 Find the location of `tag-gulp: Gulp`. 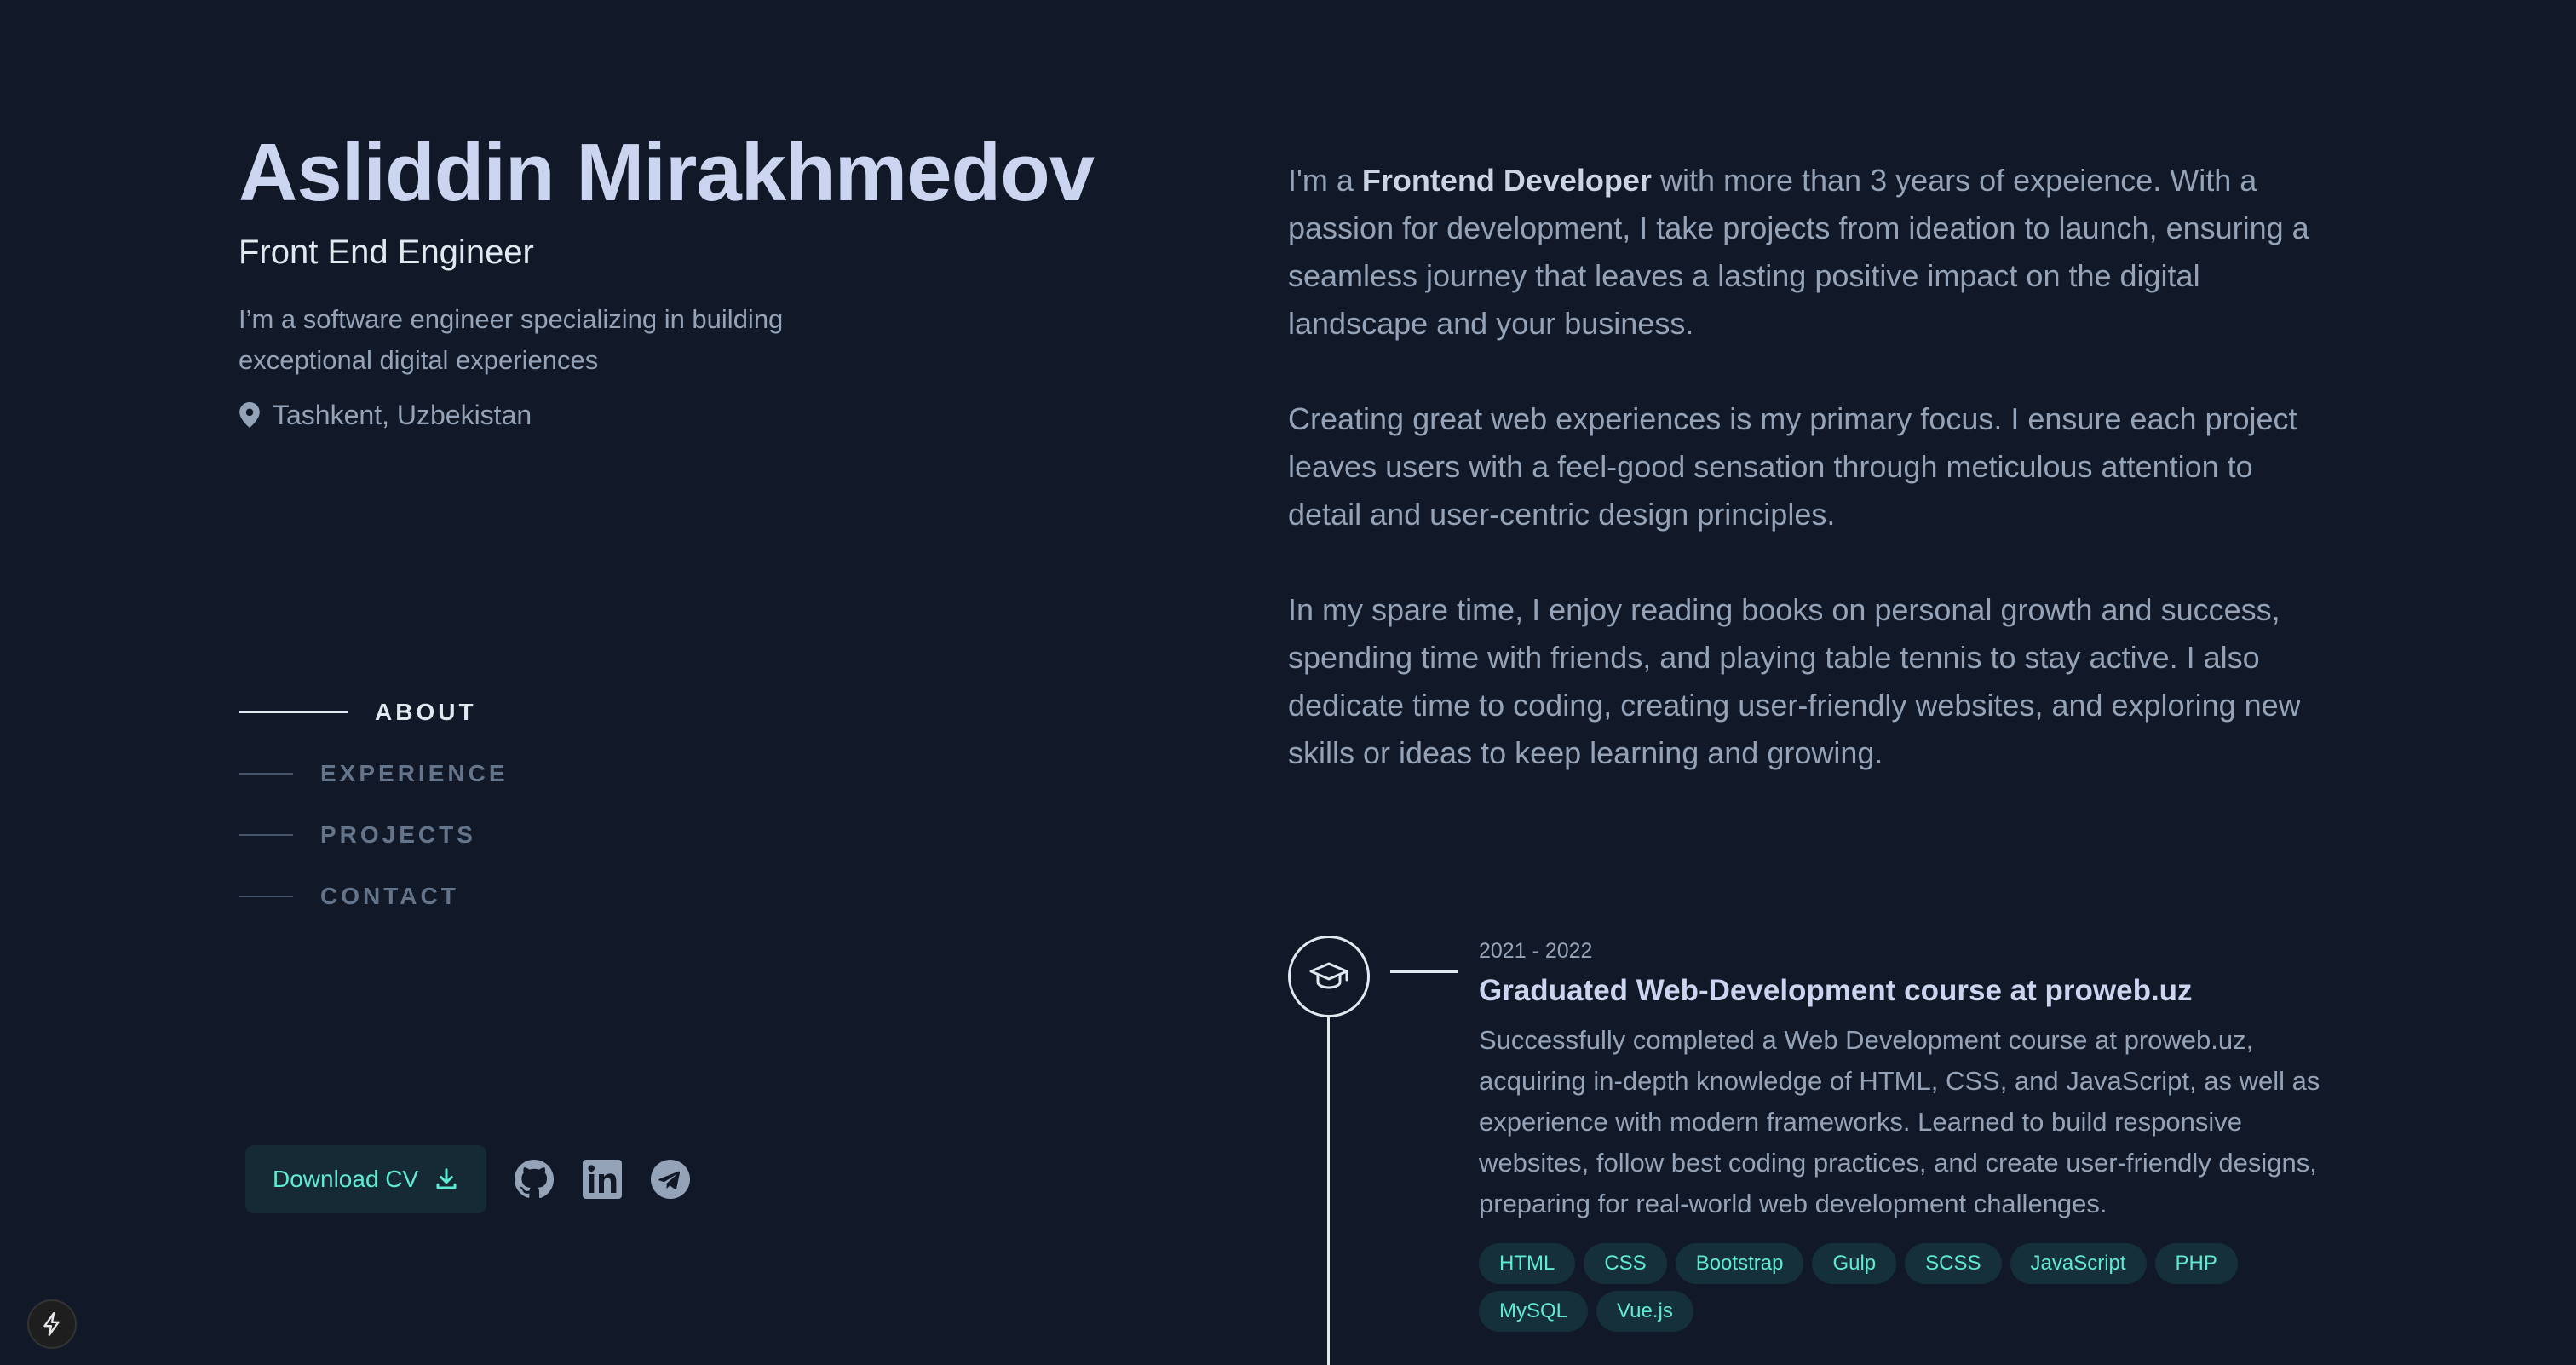

tag-gulp: Gulp is located at coordinates (1855, 1263).